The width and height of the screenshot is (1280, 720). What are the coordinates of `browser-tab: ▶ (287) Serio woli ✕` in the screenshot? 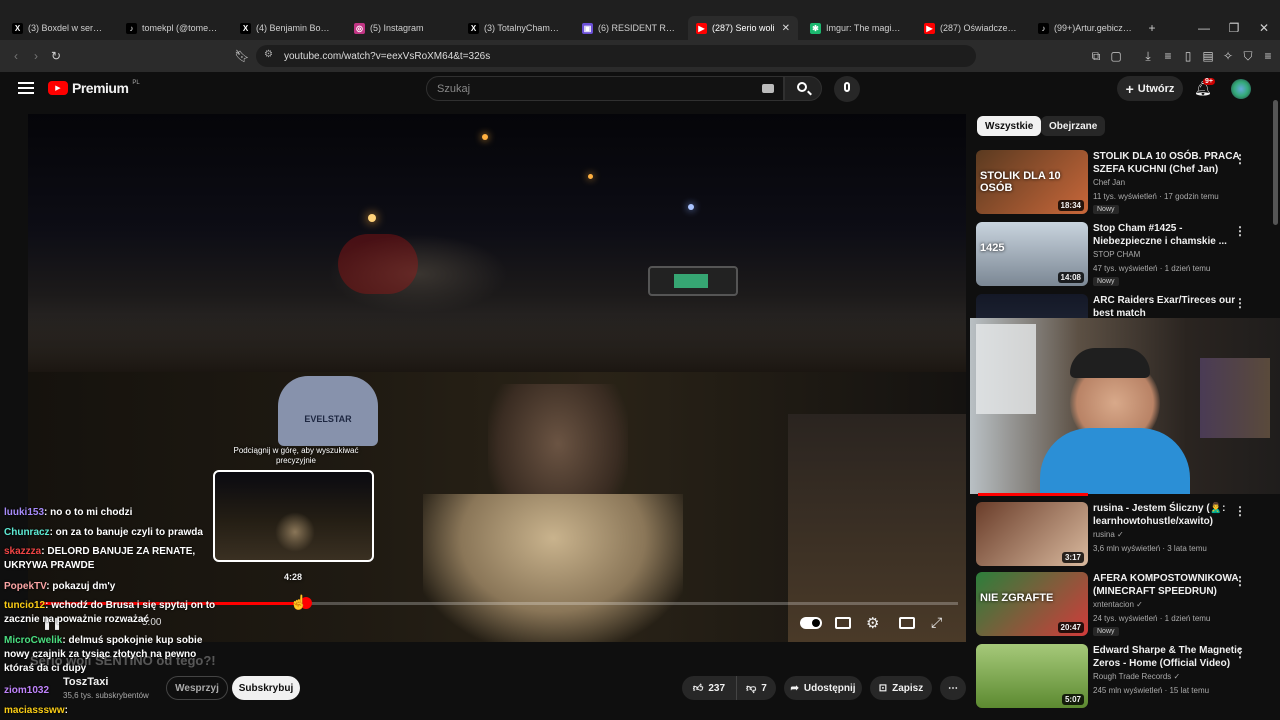 It's located at (743, 28).